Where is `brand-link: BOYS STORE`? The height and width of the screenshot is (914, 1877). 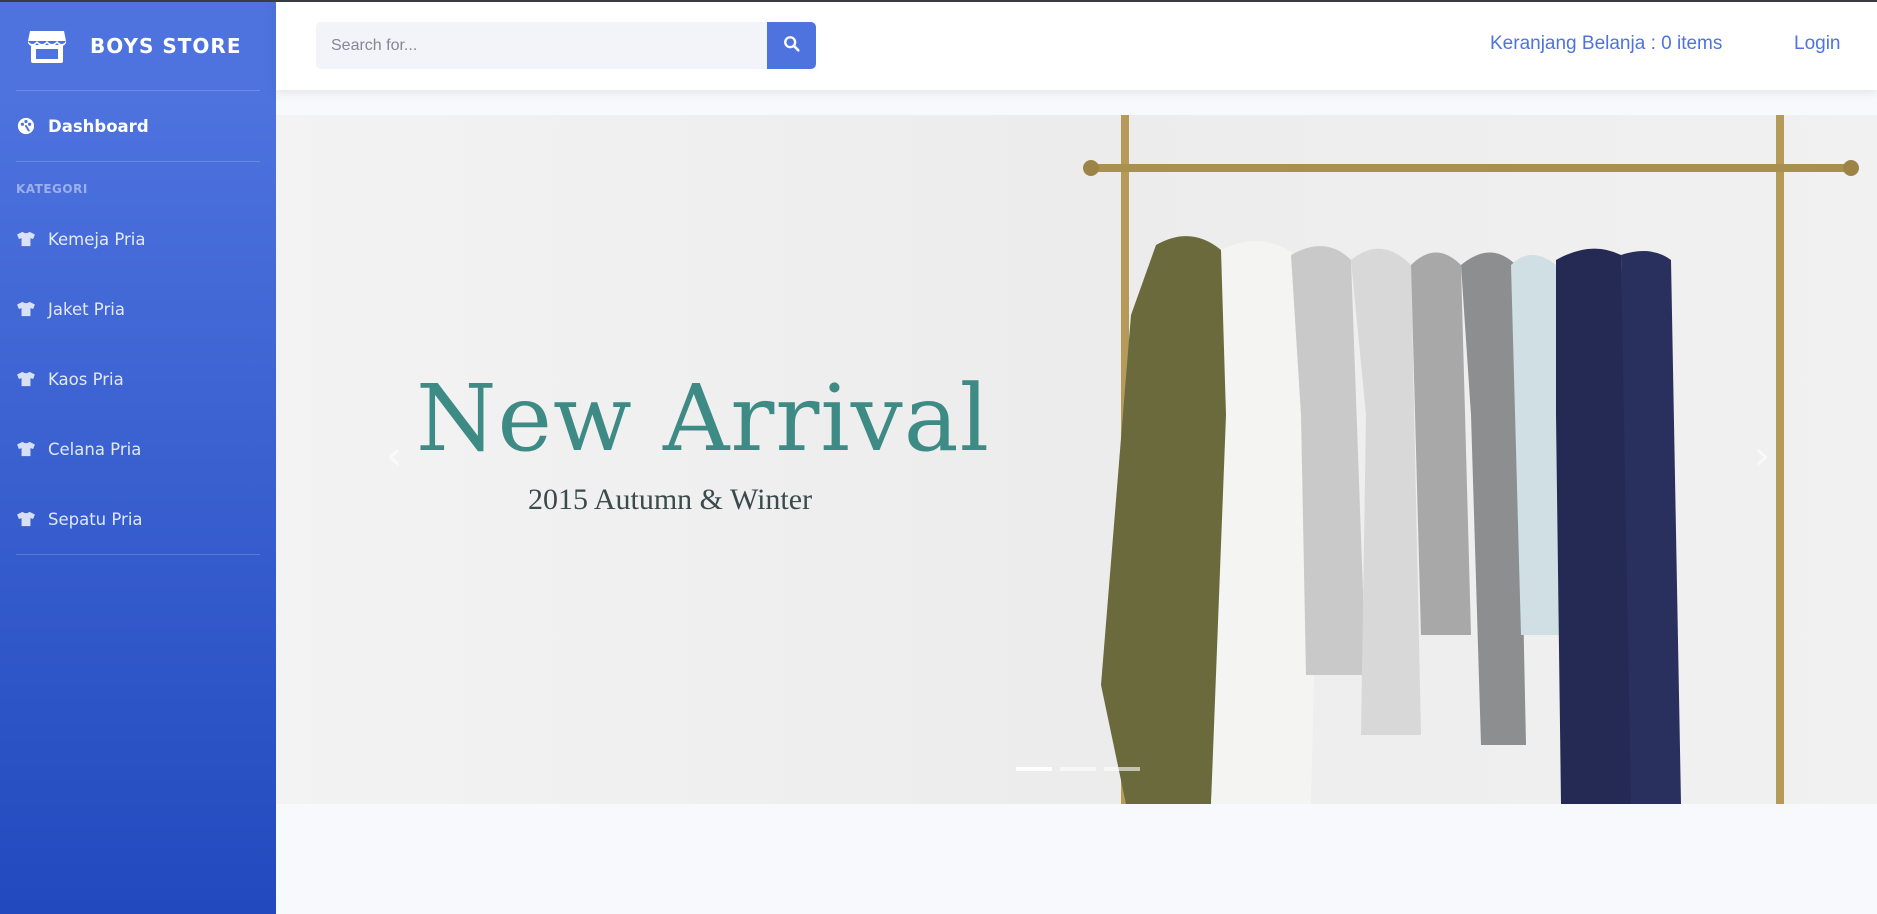
brand-link: BOYS STORE is located at coordinates (138, 46).